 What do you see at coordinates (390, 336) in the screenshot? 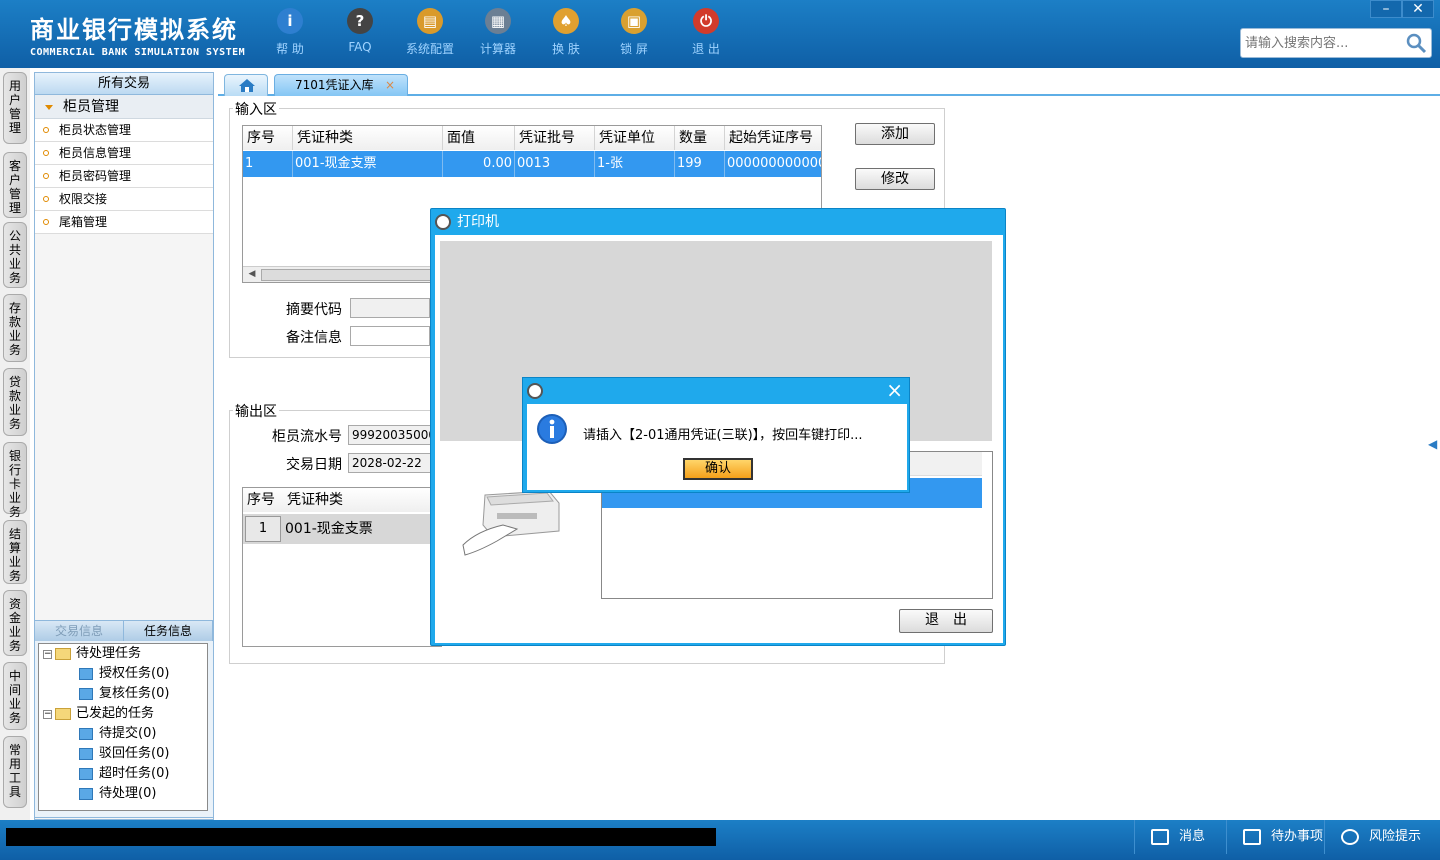
I see `remark-field` at bounding box center [390, 336].